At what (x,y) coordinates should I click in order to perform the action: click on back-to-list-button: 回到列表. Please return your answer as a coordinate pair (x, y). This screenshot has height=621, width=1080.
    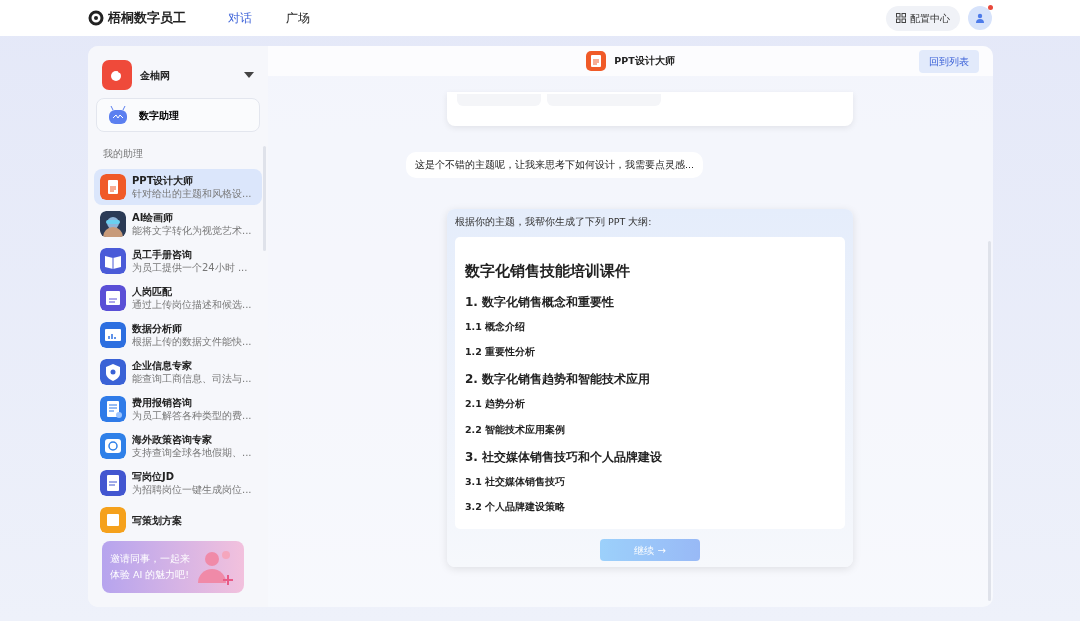
    Looking at the image, I should click on (949, 61).